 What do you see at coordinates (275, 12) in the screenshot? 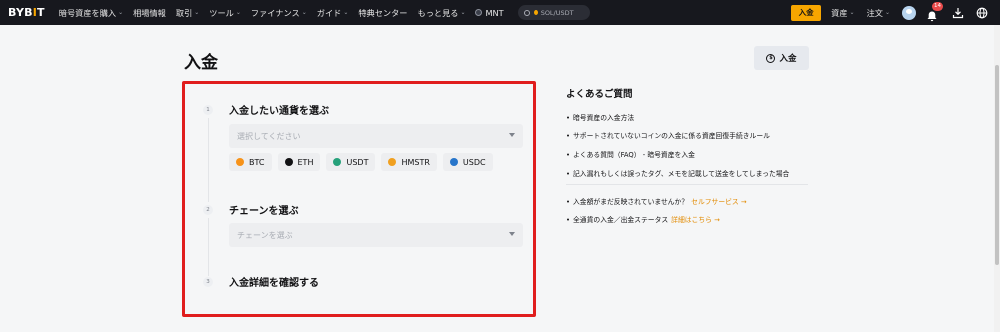
I see `nav-item-label: ファイナンス` at bounding box center [275, 12].